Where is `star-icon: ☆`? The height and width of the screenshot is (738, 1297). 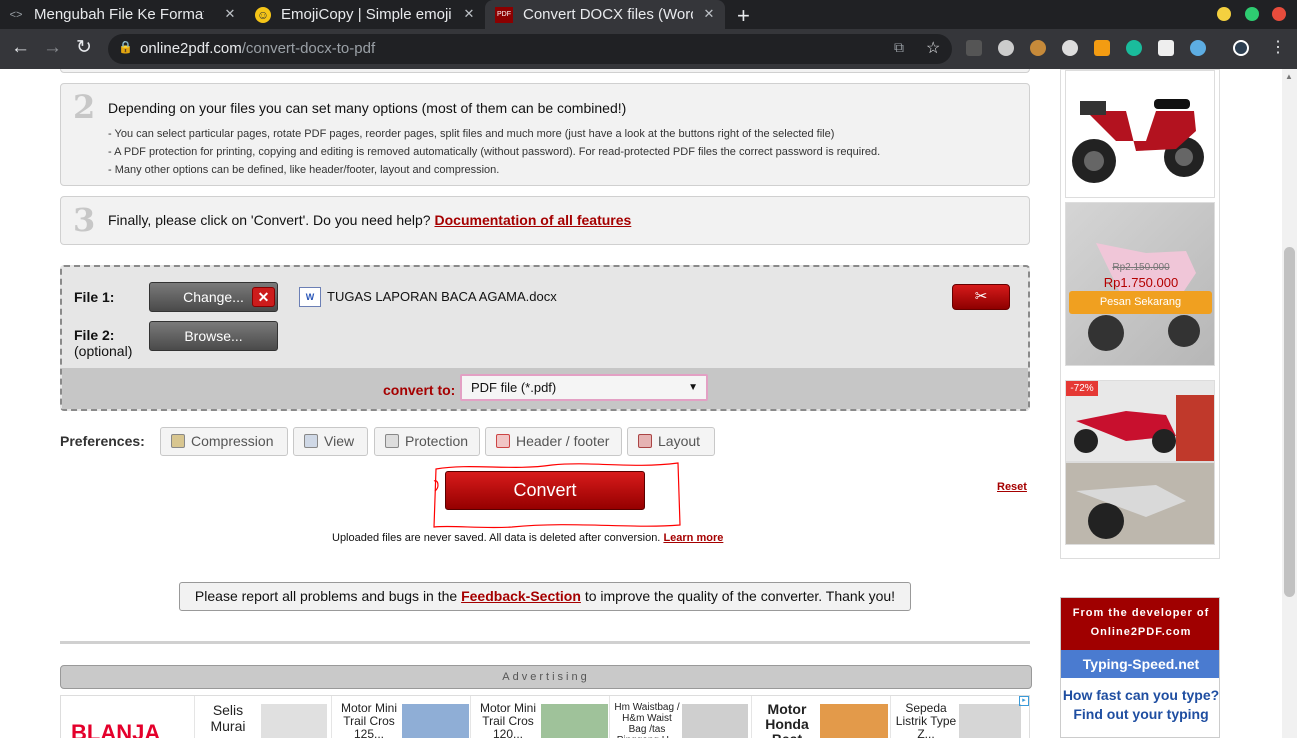 star-icon: ☆ is located at coordinates (933, 48).